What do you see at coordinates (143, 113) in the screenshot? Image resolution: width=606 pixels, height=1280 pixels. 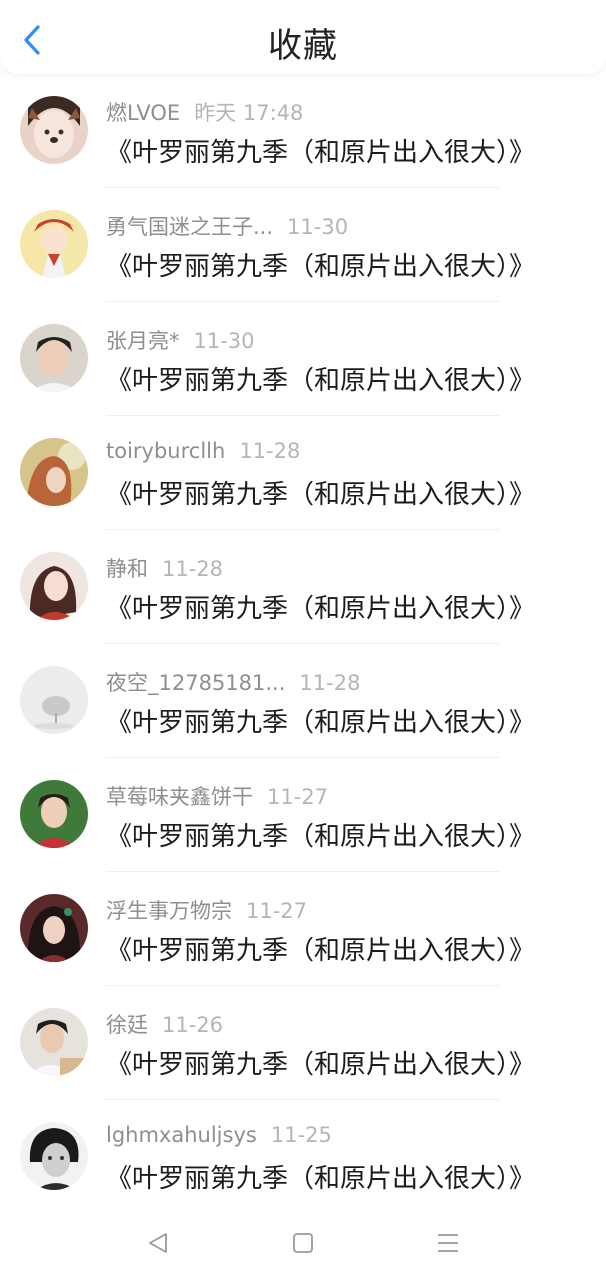 I see `username: 燃LVOE` at bounding box center [143, 113].